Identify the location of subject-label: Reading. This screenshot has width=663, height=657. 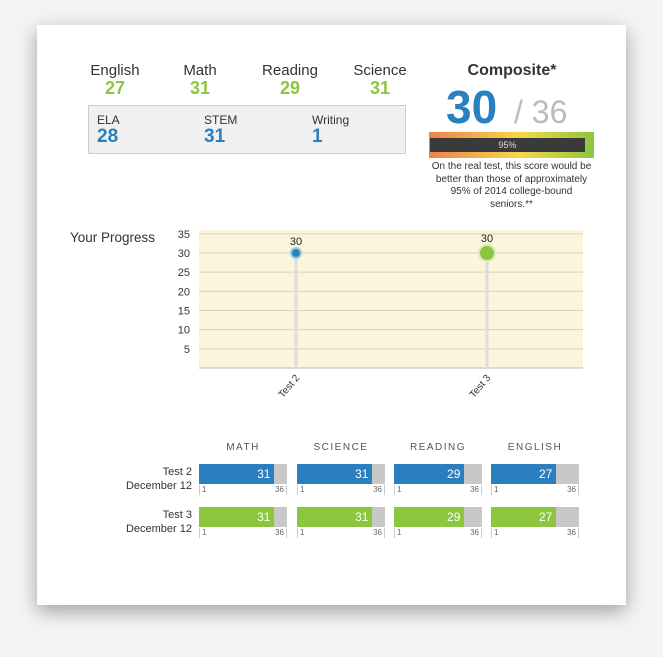
(290, 70).